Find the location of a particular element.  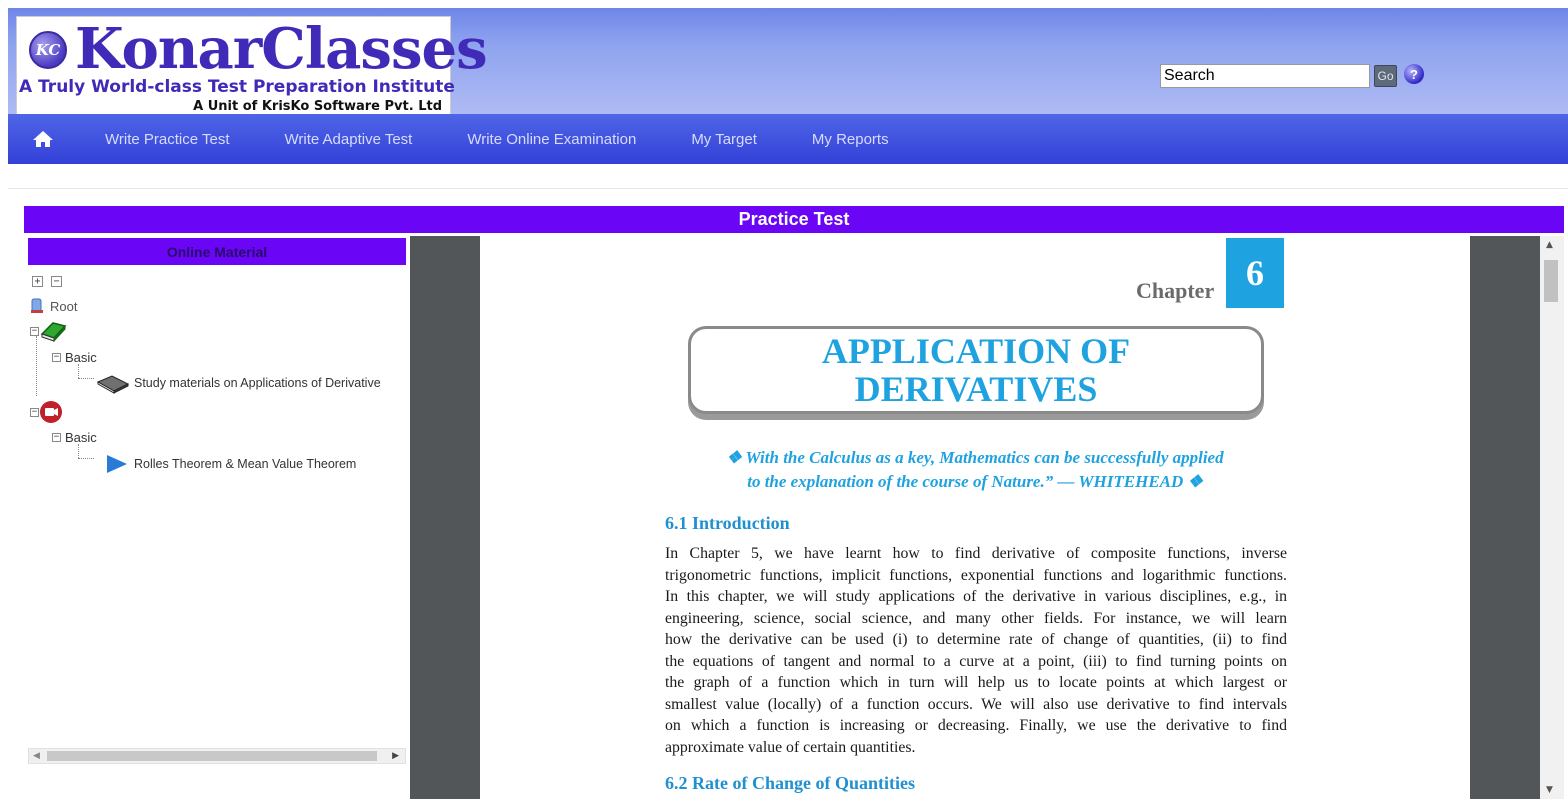

logo-unit: A Unit of KrisKo Software Pvt. Ltd is located at coordinates (317, 106).